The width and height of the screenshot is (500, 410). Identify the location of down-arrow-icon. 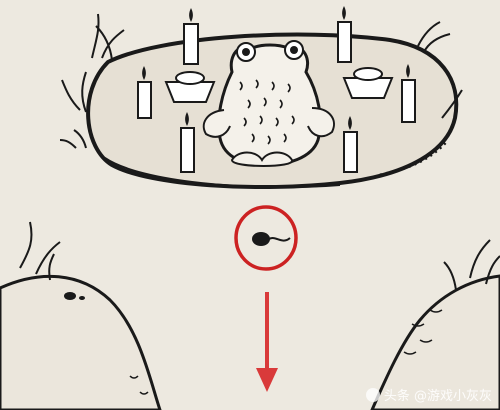
(267, 342).